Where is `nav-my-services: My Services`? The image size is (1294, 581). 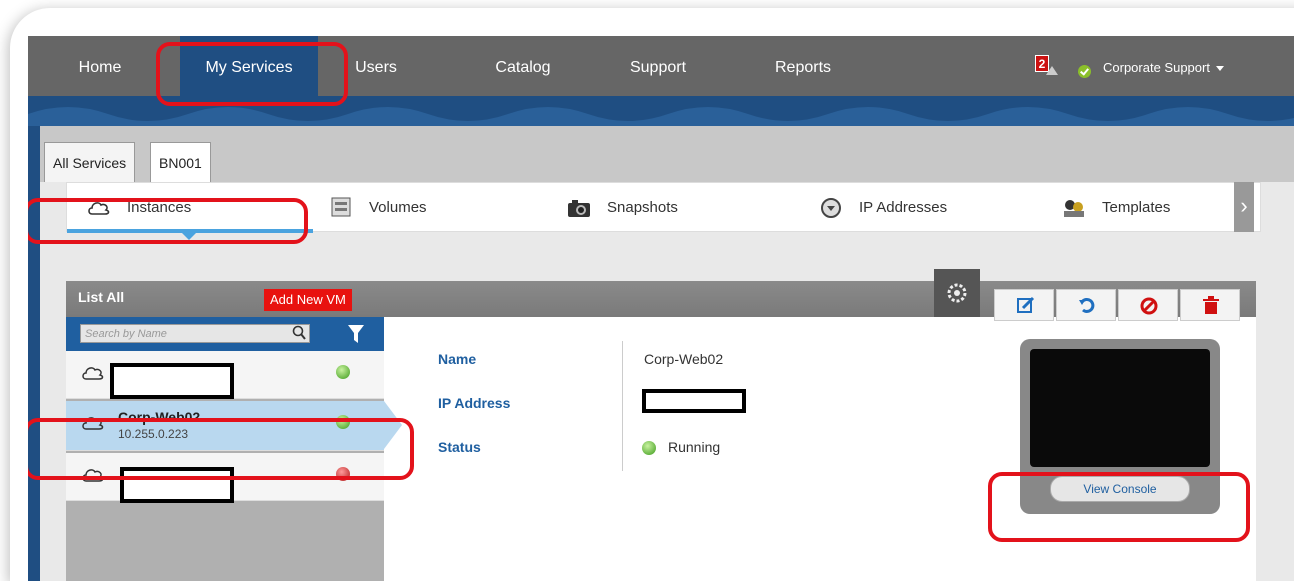
nav-my-services: My Services is located at coordinates (249, 66).